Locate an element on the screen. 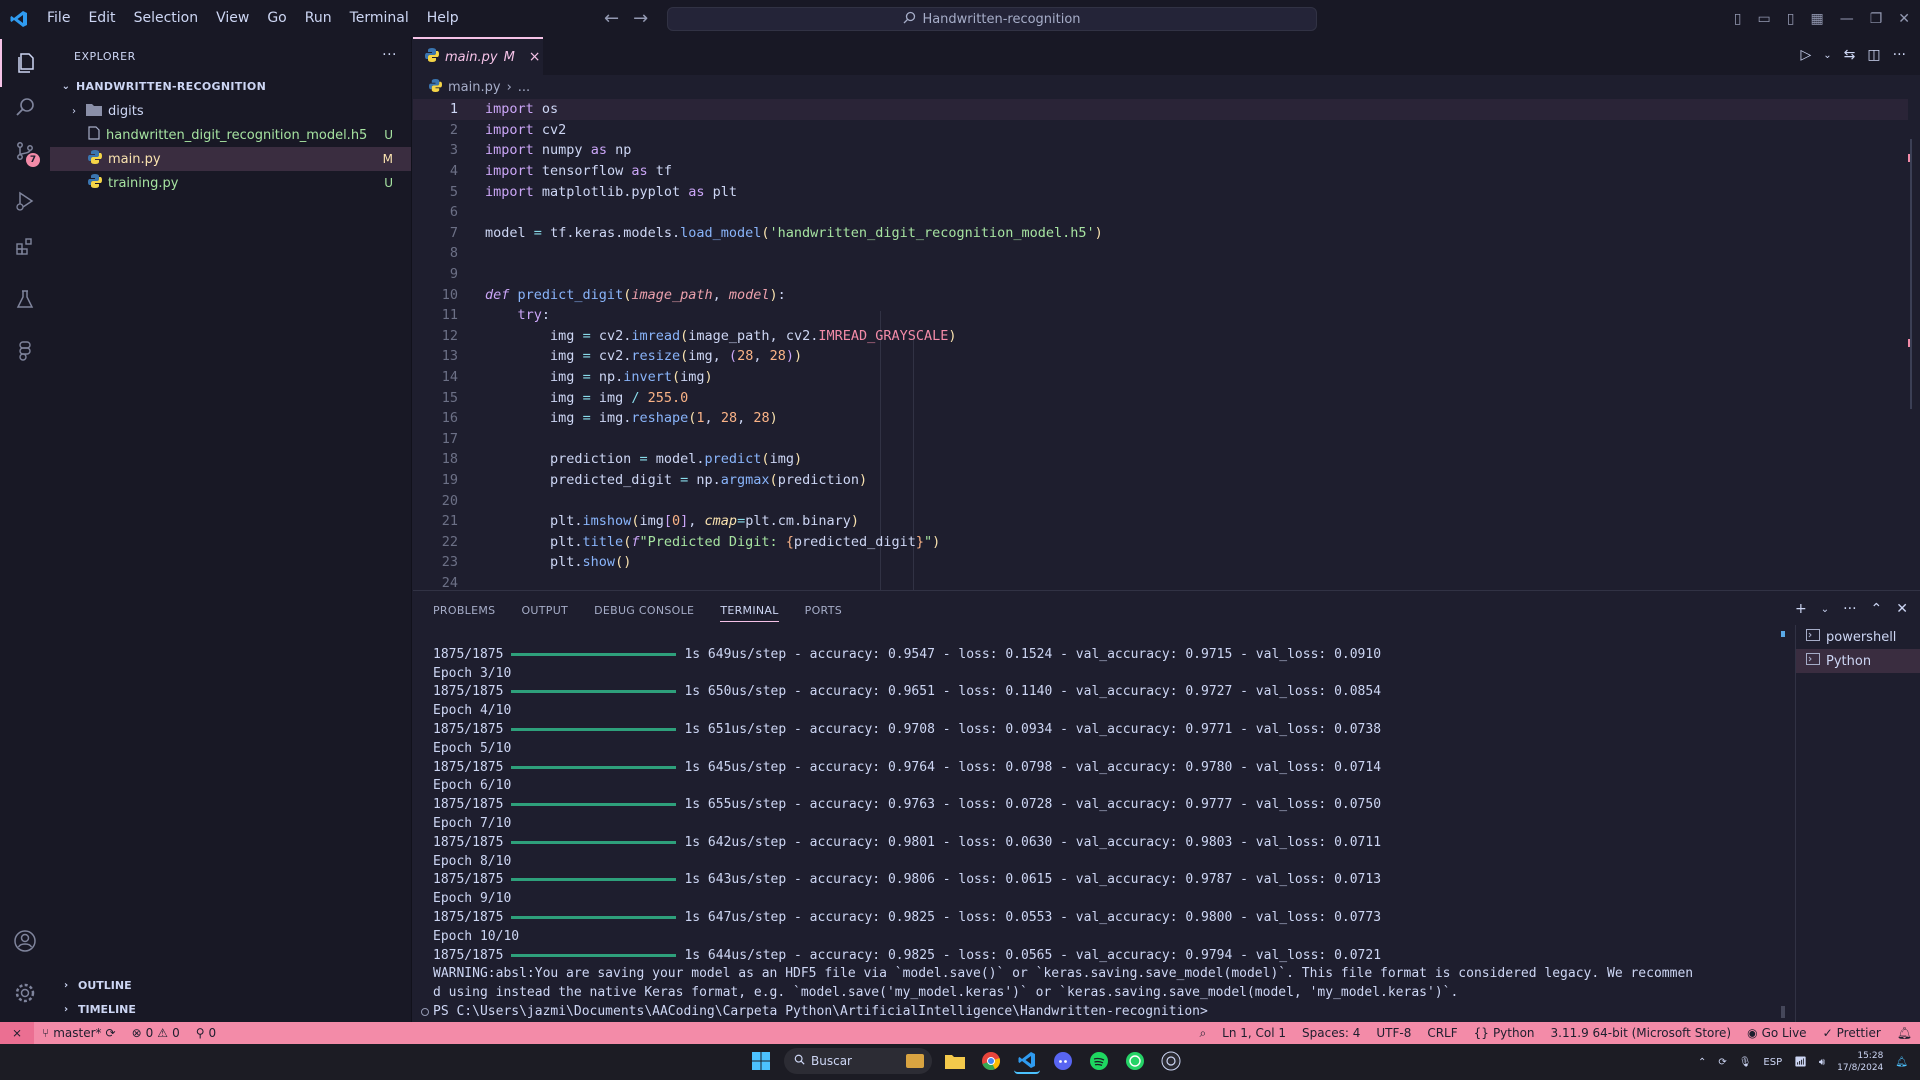 Image resolution: width=1920 pixels, height=1080 pixels. sync-icon: ⟳ is located at coordinates (111, 1033).